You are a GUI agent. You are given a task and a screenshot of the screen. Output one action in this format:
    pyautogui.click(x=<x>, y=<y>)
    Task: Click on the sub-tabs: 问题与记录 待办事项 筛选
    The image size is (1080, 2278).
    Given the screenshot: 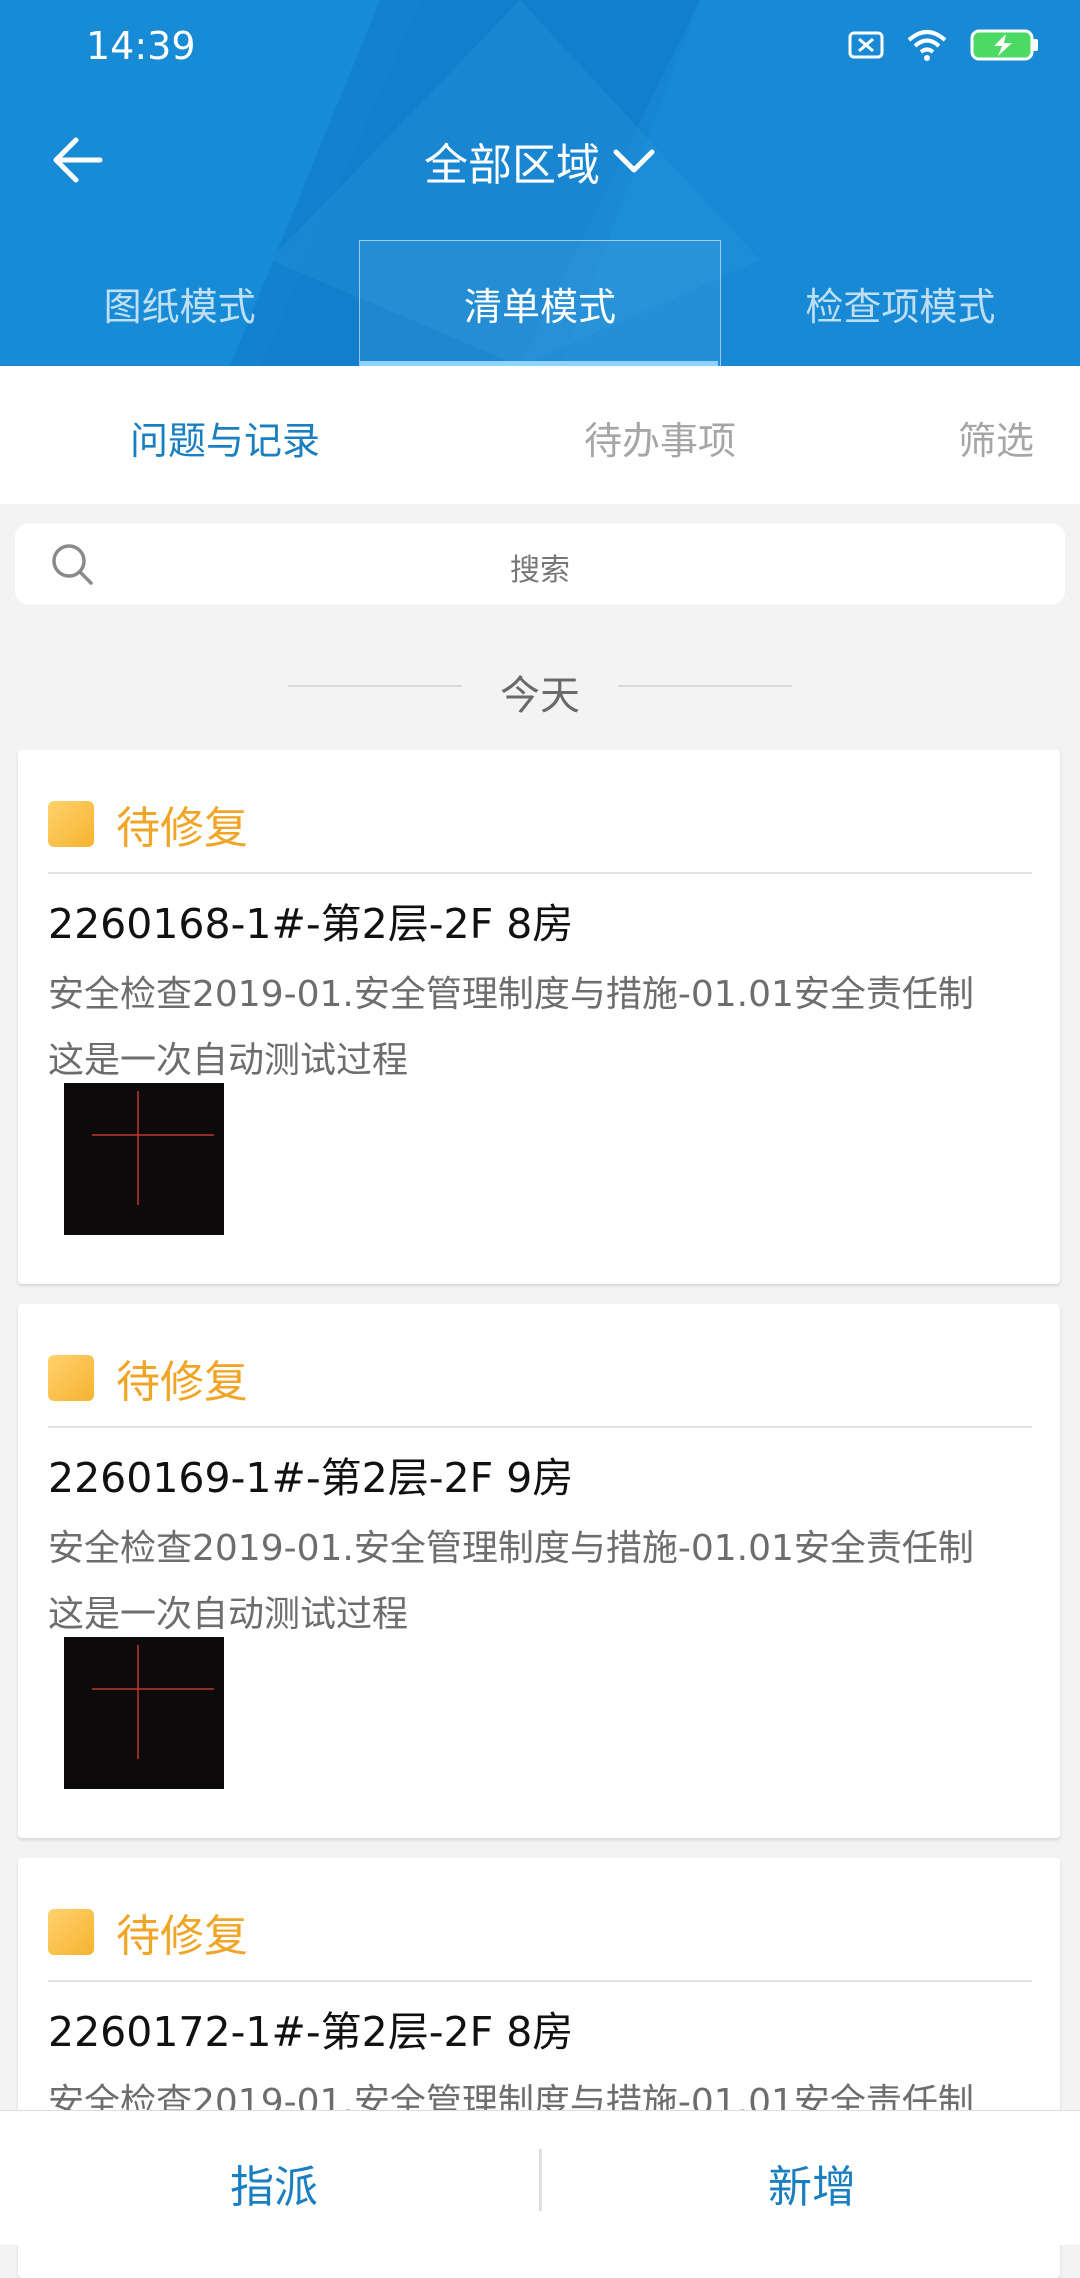 What is the action you would take?
    pyautogui.click(x=540, y=435)
    